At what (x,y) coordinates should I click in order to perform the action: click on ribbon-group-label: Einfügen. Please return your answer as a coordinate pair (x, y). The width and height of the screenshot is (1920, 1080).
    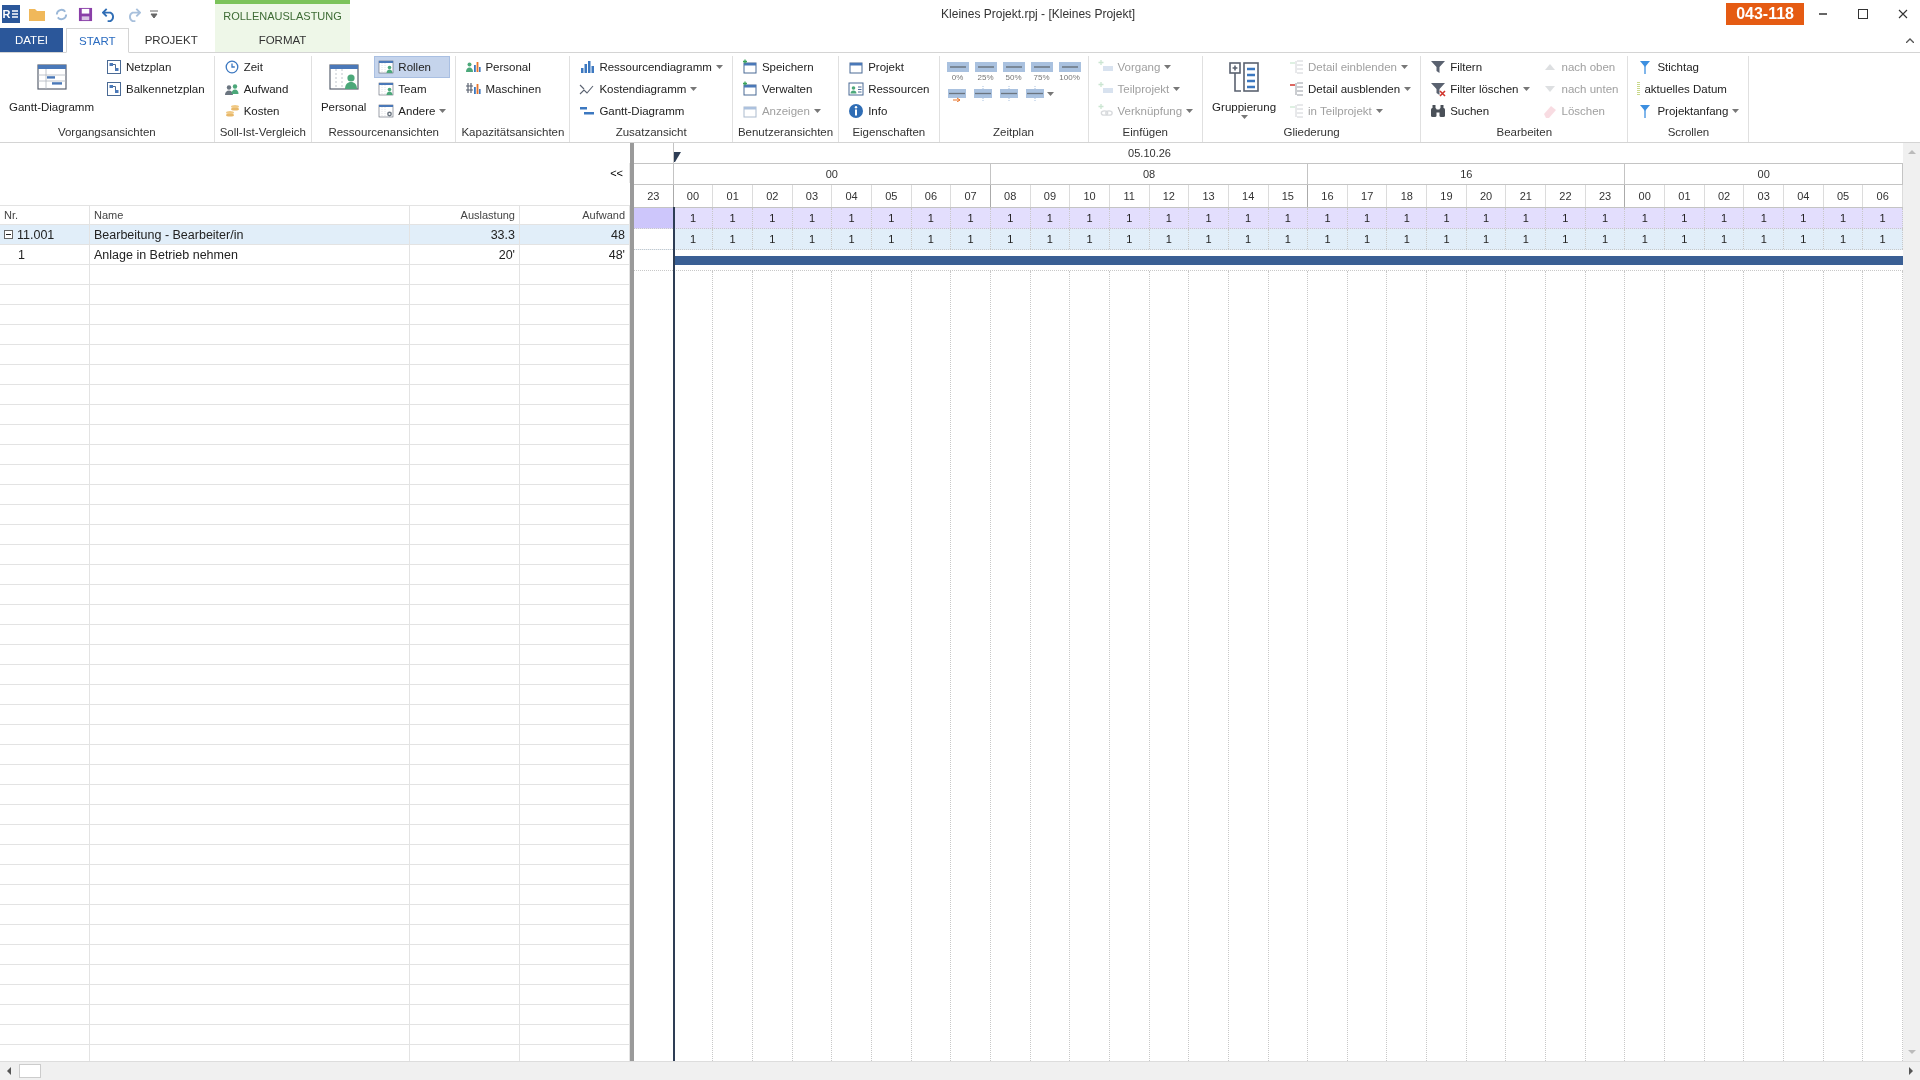
    Looking at the image, I should click on (1145, 133).